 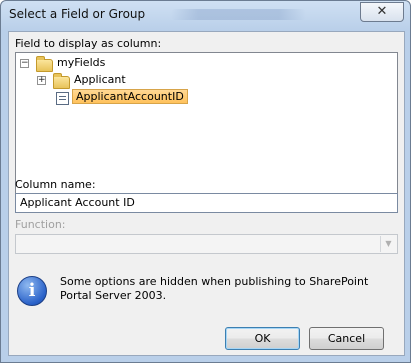 I want to click on tree-node-label-selected: ApplicantAccountID, so click(x=130, y=96).